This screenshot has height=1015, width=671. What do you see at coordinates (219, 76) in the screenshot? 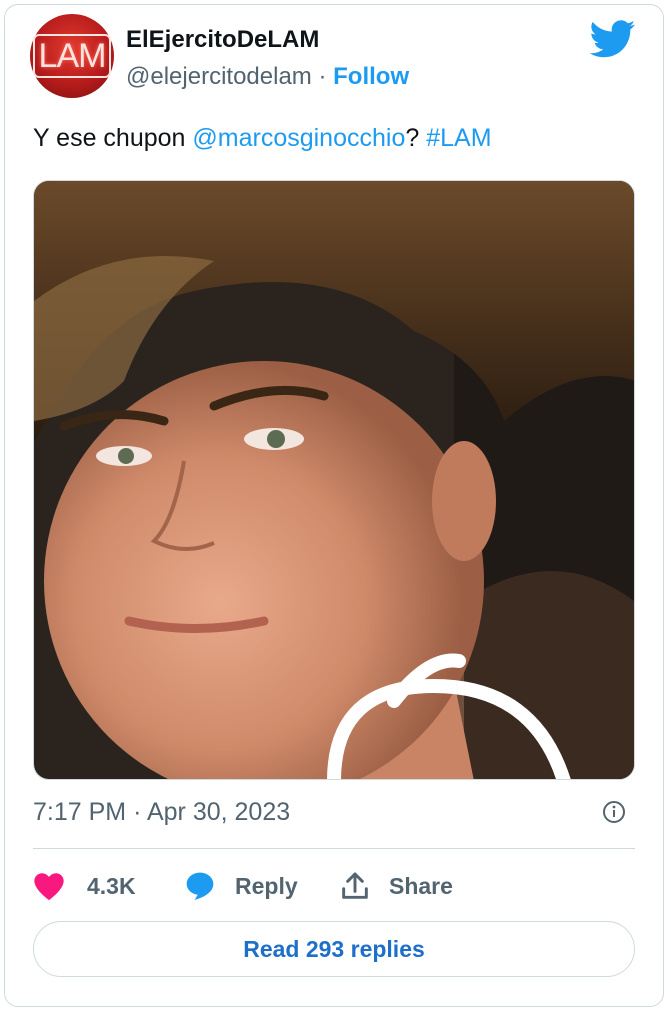
I see `author-handle: @elejercitodelam` at bounding box center [219, 76].